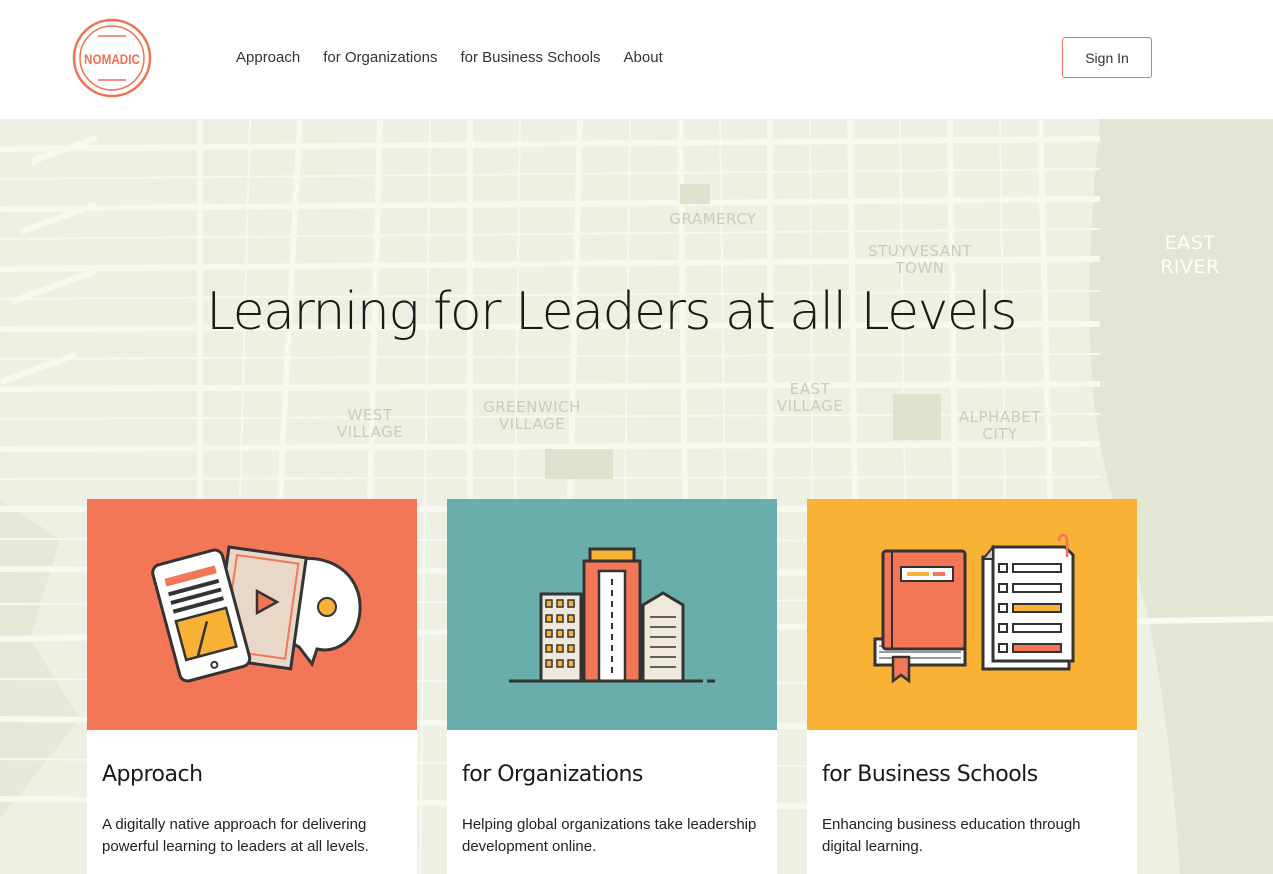 The height and width of the screenshot is (874, 1273). What do you see at coordinates (810, 397) in the screenshot?
I see `map-label-east-village: EAST VILLAGE` at bounding box center [810, 397].